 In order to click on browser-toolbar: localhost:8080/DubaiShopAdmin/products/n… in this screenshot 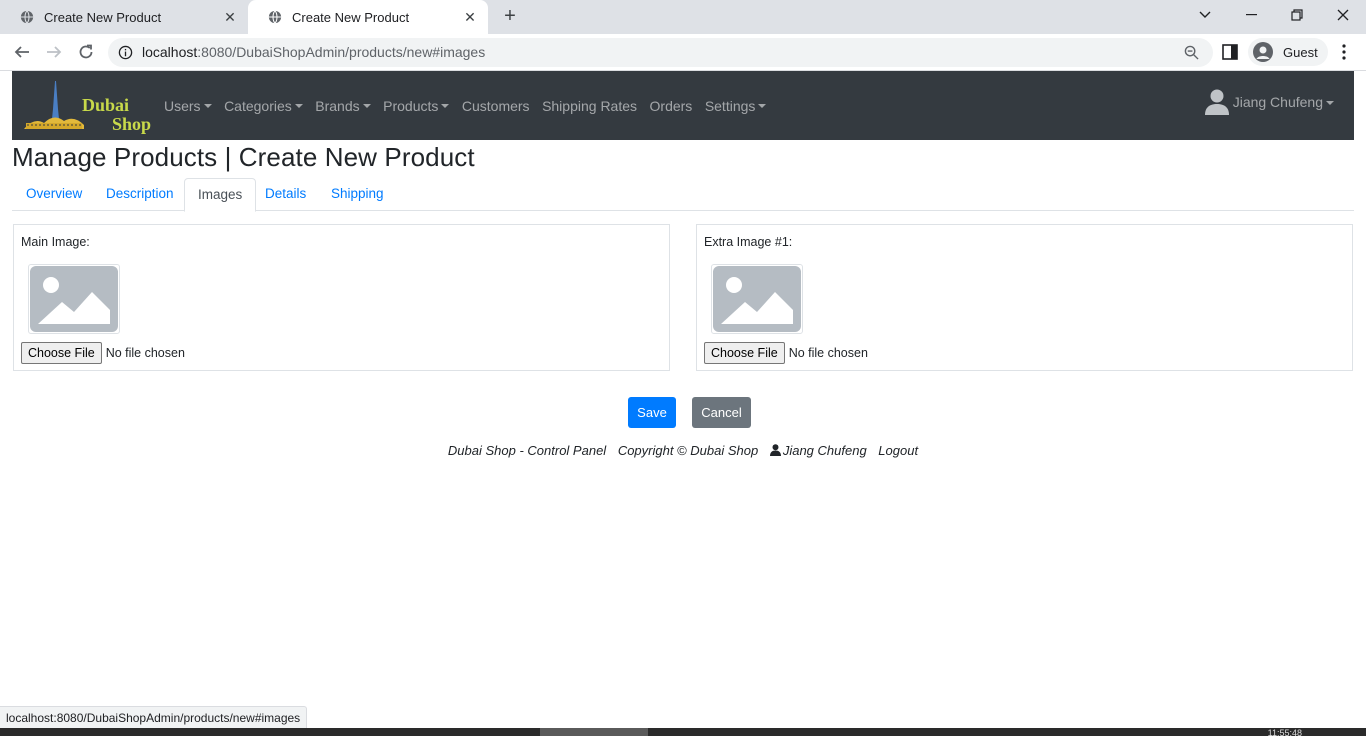, I will do `click(683, 52)`.